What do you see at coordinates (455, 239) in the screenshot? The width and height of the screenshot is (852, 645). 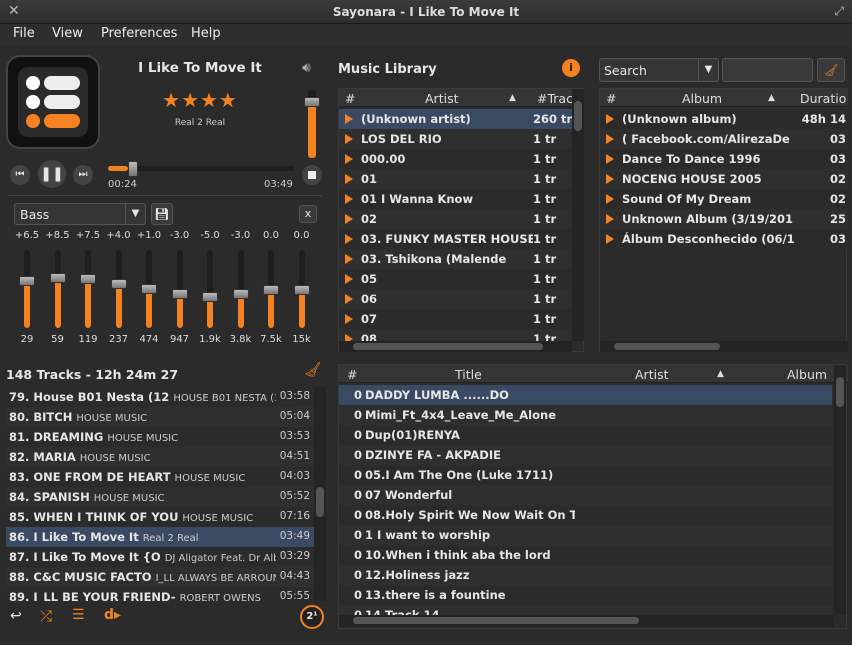 I see `artist-row: 03. FUNKY MASTER HOUSE 1 tr` at bounding box center [455, 239].